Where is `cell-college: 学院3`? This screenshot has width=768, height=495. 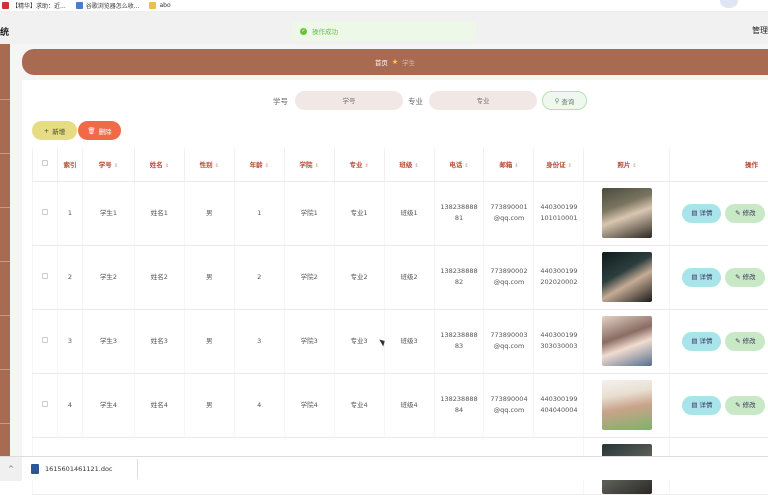 cell-college: 学院3 is located at coordinates (309, 341).